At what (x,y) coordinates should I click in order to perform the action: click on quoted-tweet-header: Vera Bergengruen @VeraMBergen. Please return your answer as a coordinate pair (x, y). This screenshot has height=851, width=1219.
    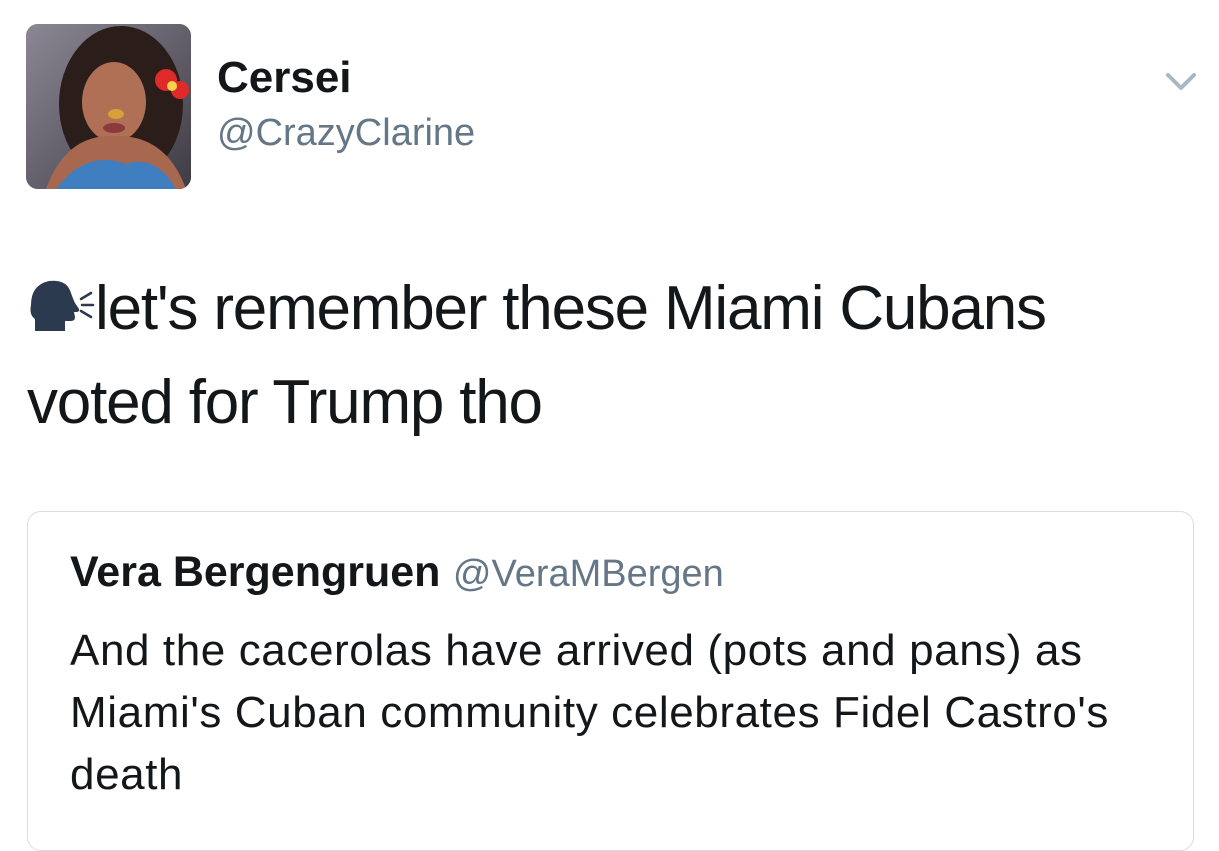
    Looking at the image, I should click on (397, 577).